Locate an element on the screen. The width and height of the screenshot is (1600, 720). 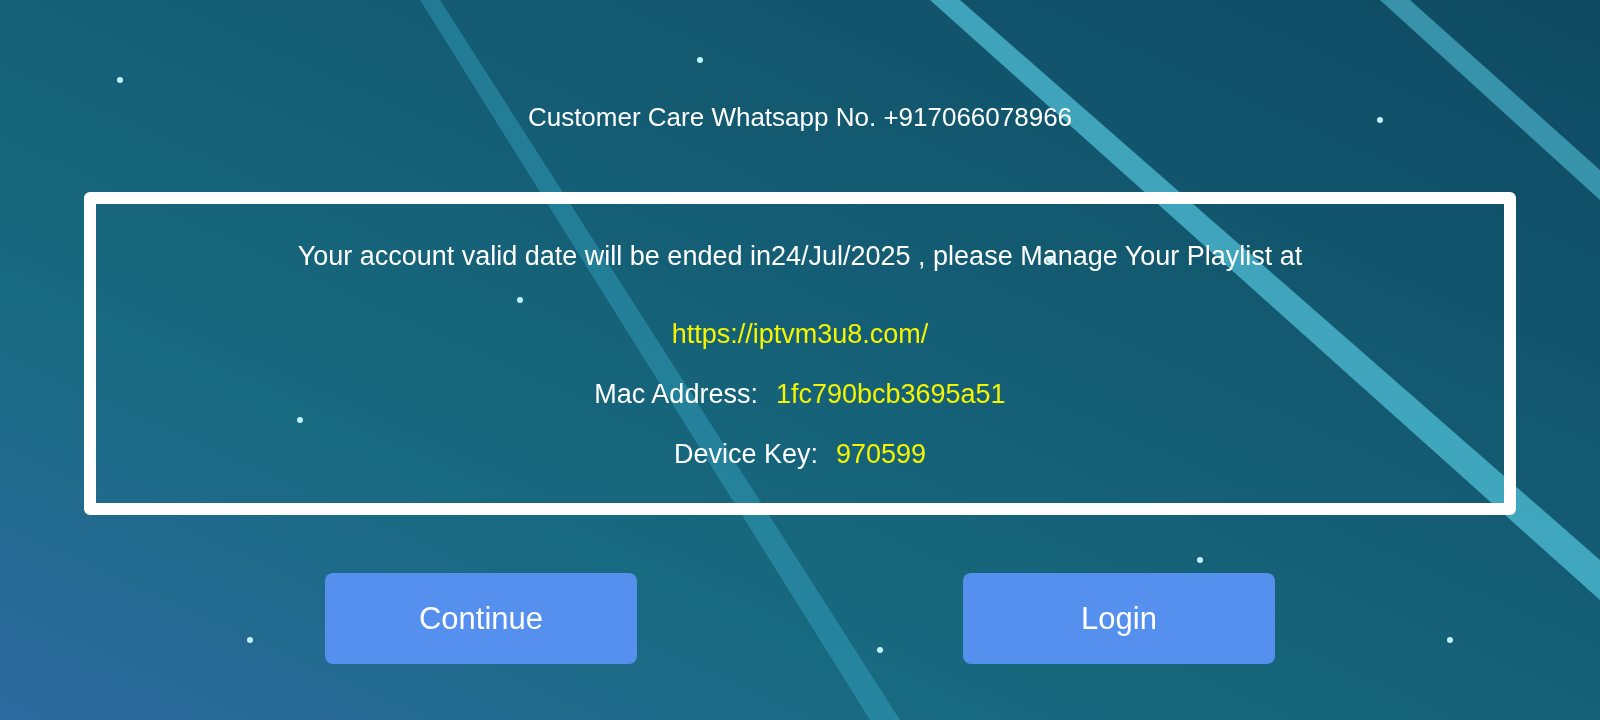
playlist-link: https://iptvm3u8.com/ is located at coordinates (800, 334).